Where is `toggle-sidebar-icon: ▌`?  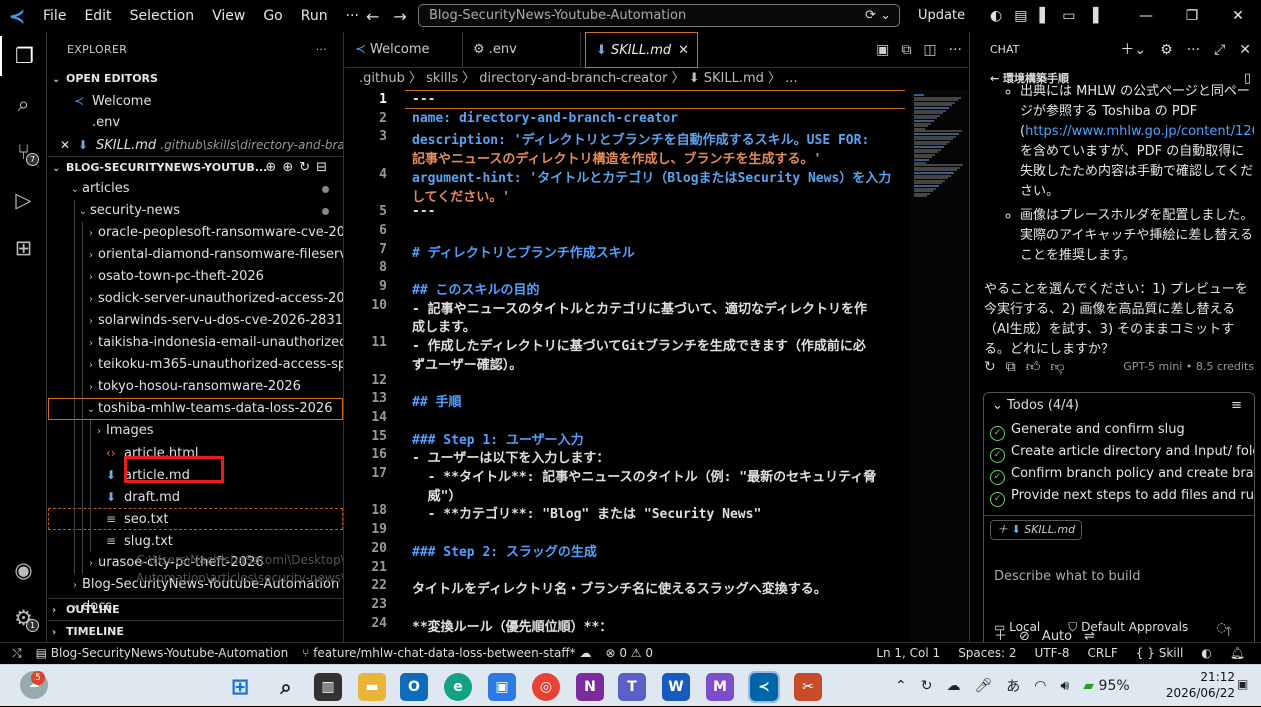
toggle-sidebar-icon: ▌ is located at coordinates (1044, 16).